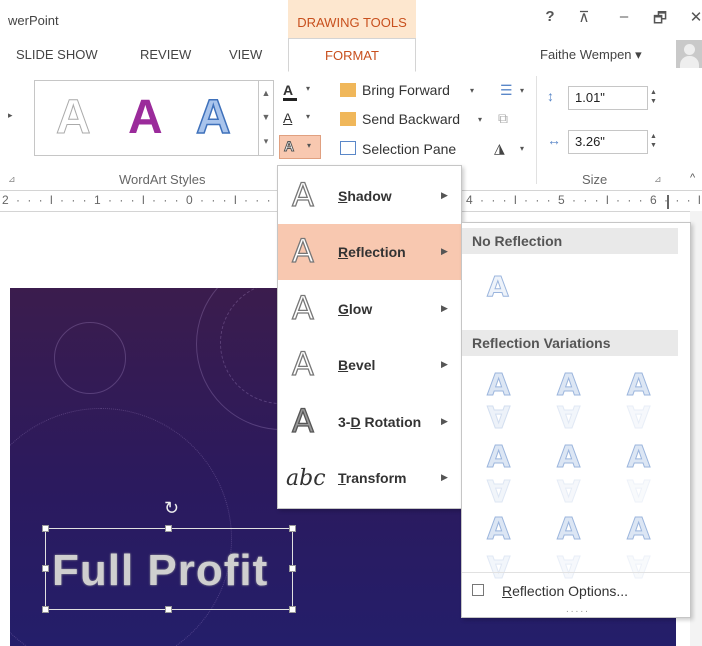  Describe the element at coordinates (12, 179) in the screenshot. I see `dialog-launcher-icon: ⊿` at that location.